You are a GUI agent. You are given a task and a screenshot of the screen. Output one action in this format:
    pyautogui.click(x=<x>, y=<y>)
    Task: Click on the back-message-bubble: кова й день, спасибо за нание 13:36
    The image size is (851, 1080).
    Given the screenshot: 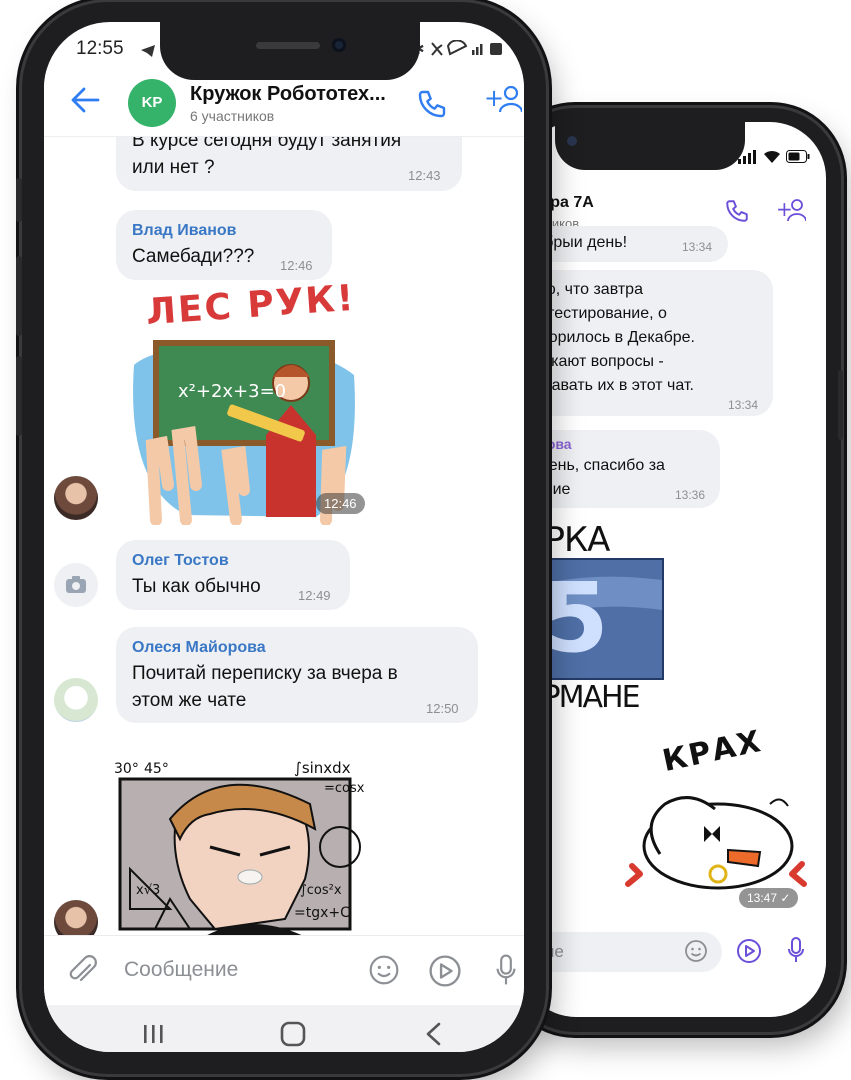 What is the action you would take?
    pyautogui.click(x=620, y=469)
    